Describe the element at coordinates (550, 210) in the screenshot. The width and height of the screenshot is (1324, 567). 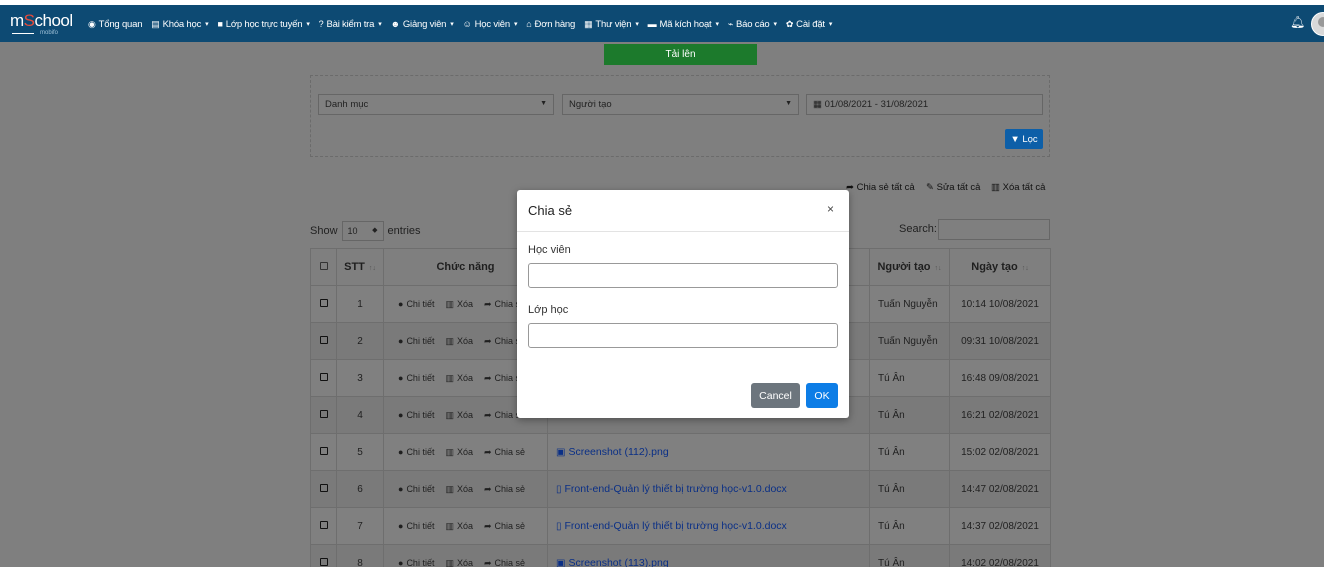
I see `modal-title: Chia sẻ` at that location.